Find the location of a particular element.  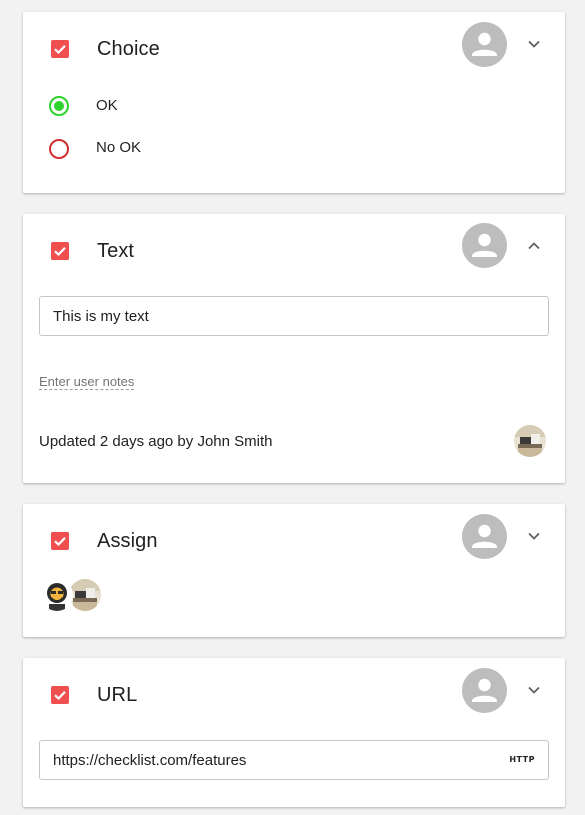

url-field-wrapper: HTTP is located at coordinates (294, 760).